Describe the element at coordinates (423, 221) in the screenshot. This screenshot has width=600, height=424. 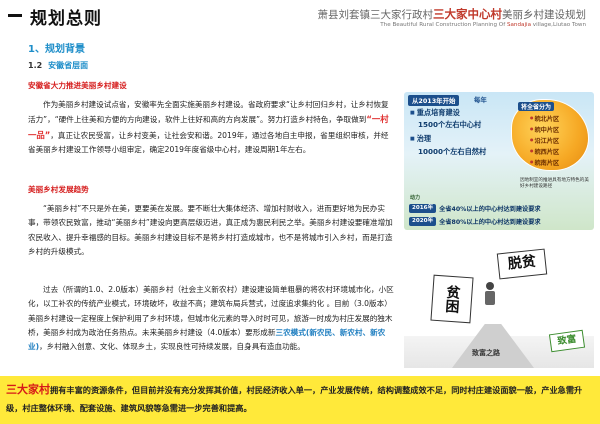
I see `target-year: 2020年` at that location.